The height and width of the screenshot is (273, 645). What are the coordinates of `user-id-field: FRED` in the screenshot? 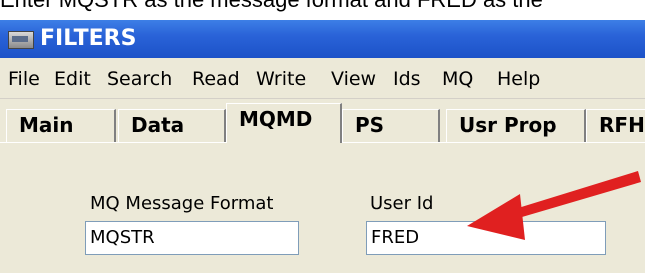 It's located at (486, 238).